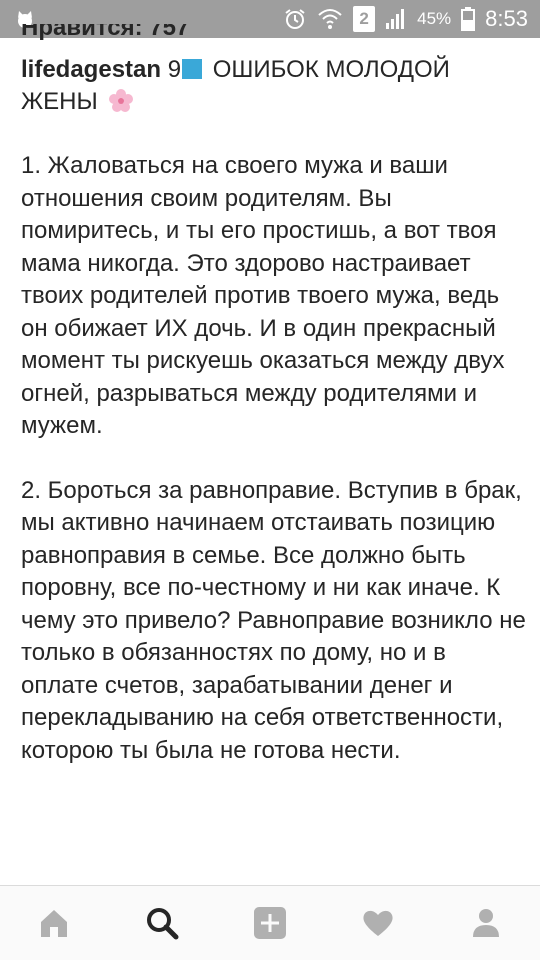 The width and height of the screenshot is (540, 960). I want to click on nav-search, so click(162, 923).